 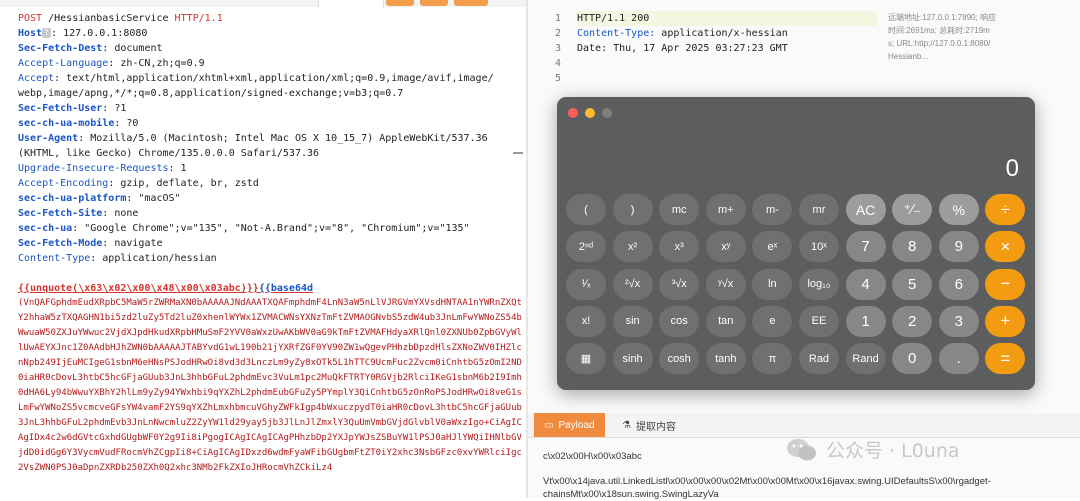 I want to click on minimize-icon, so click(x=590, y=113).